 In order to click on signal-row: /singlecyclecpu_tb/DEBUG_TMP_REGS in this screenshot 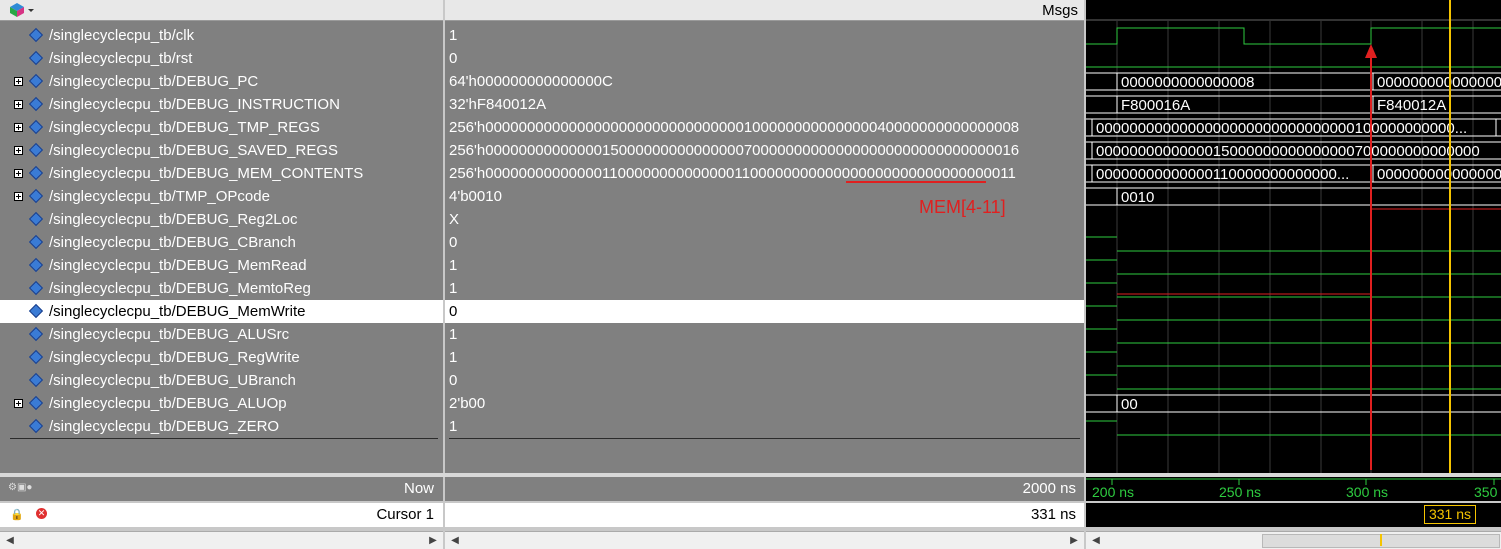, I will do `click(221, 127)`.